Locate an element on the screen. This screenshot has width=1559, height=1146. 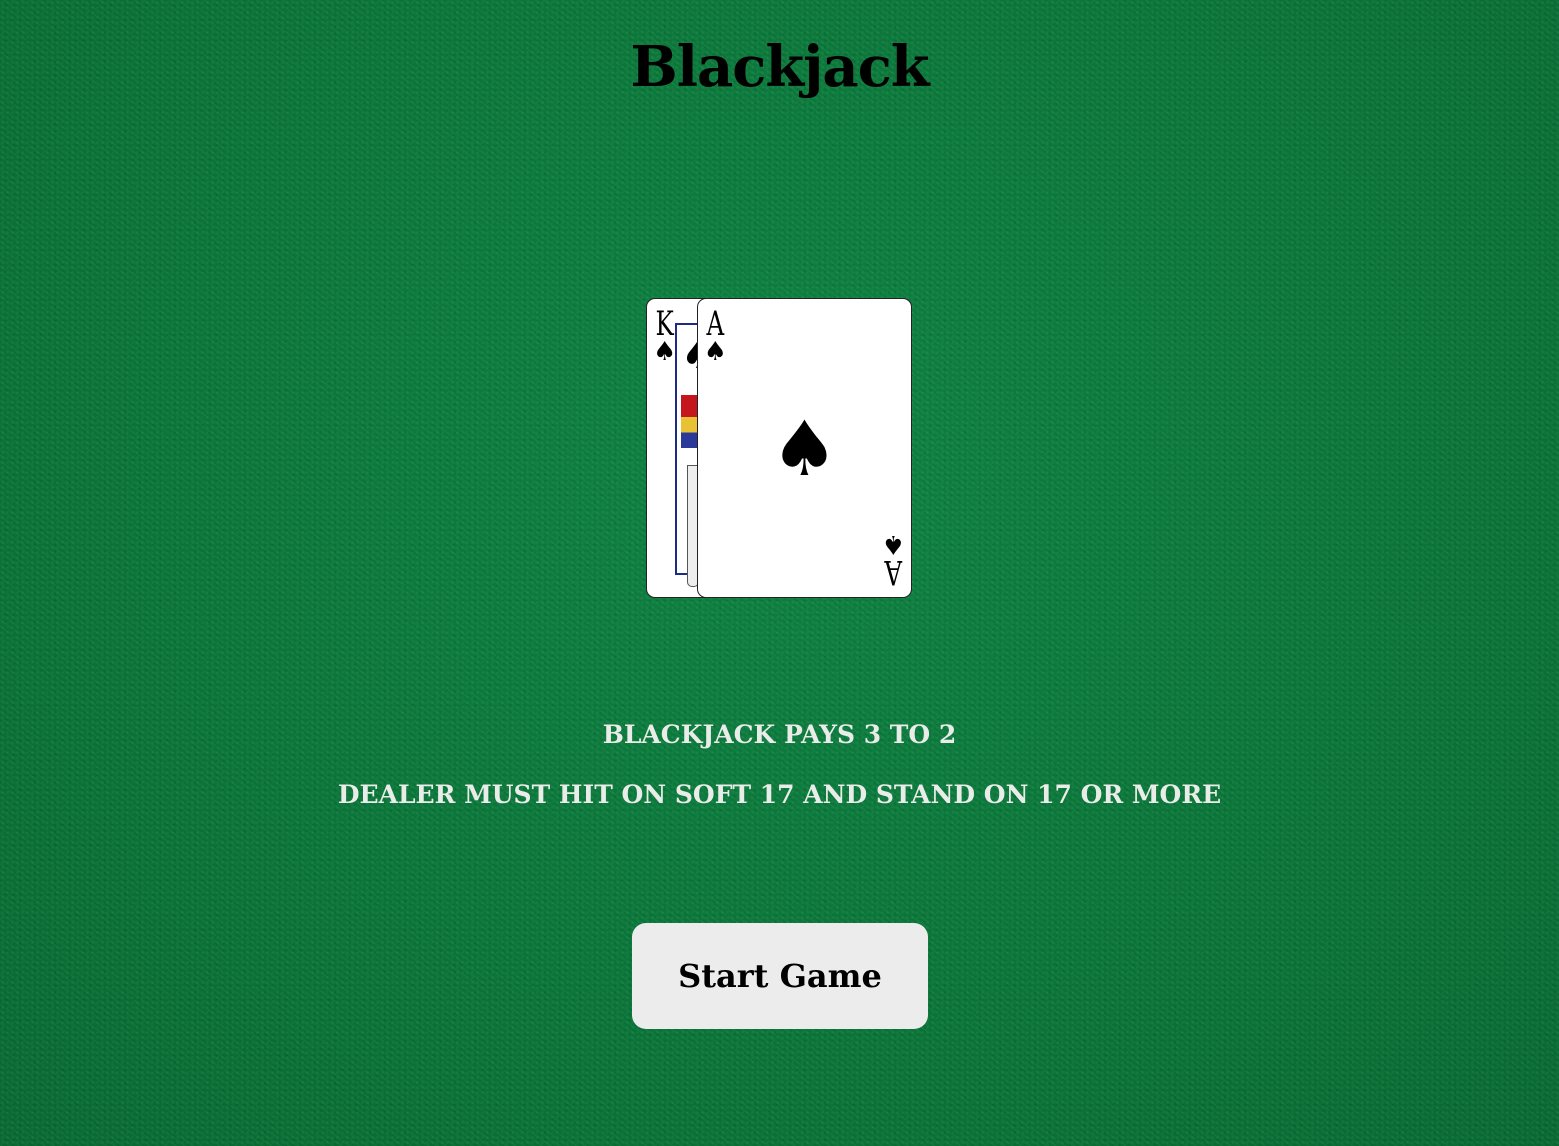
page-title: Blackjack is located at coordinates (779, 67).